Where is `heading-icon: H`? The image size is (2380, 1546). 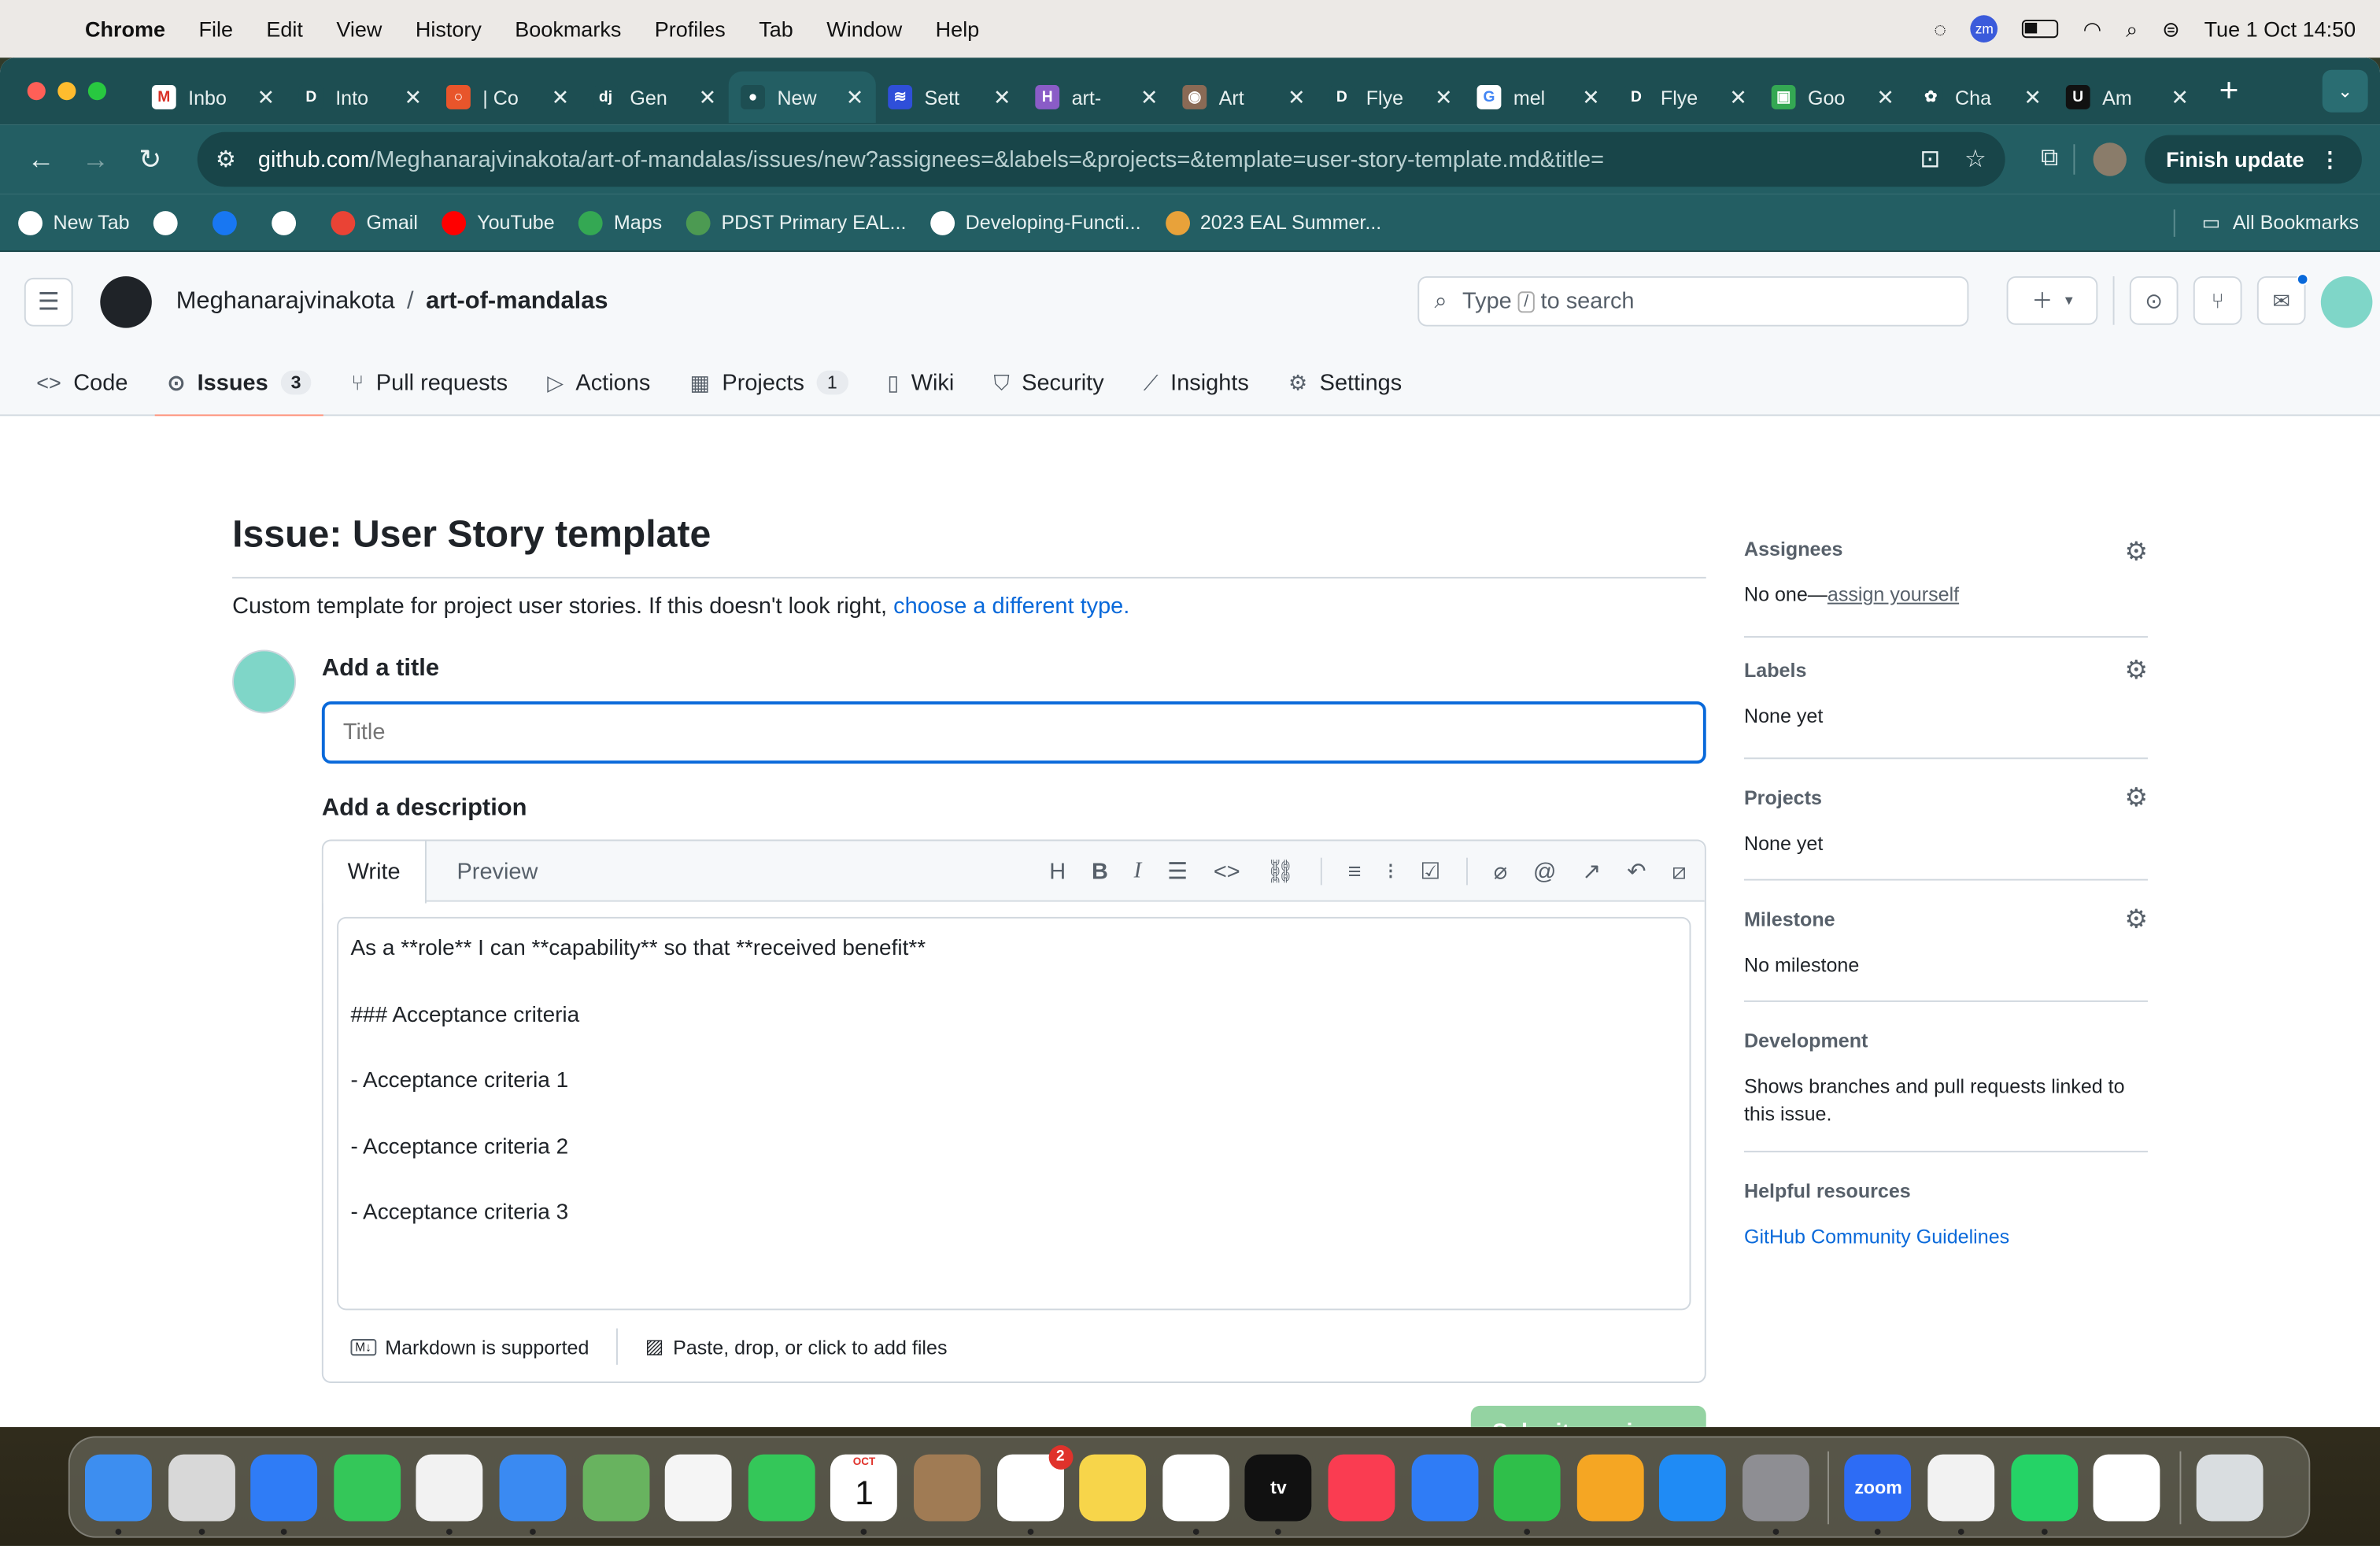 heading-icon: H is located at coordinates (1057, 872).